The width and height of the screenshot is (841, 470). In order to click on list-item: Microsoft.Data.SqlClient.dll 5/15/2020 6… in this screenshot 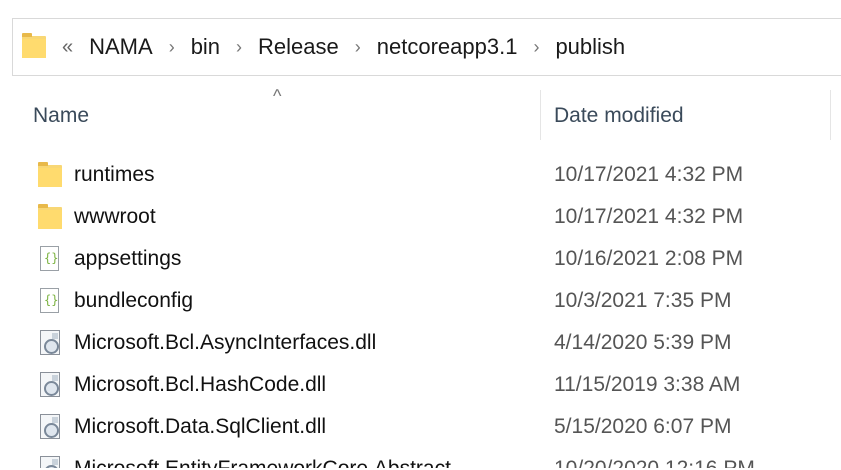, I will do `click(420, 427)`.